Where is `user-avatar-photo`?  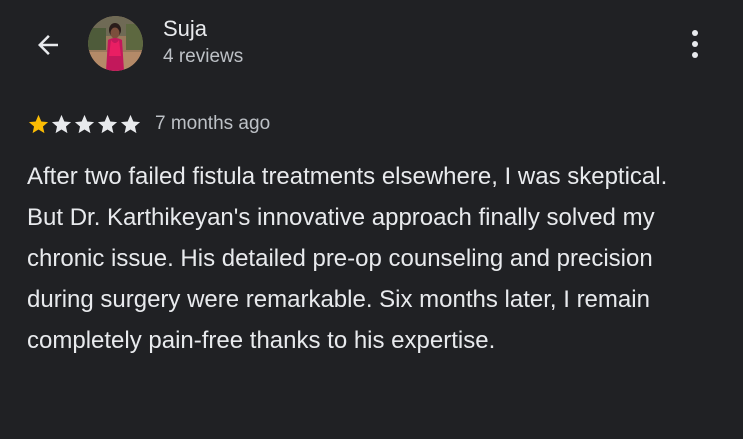 user-avatar-photo is located at coordinates (115, 43).